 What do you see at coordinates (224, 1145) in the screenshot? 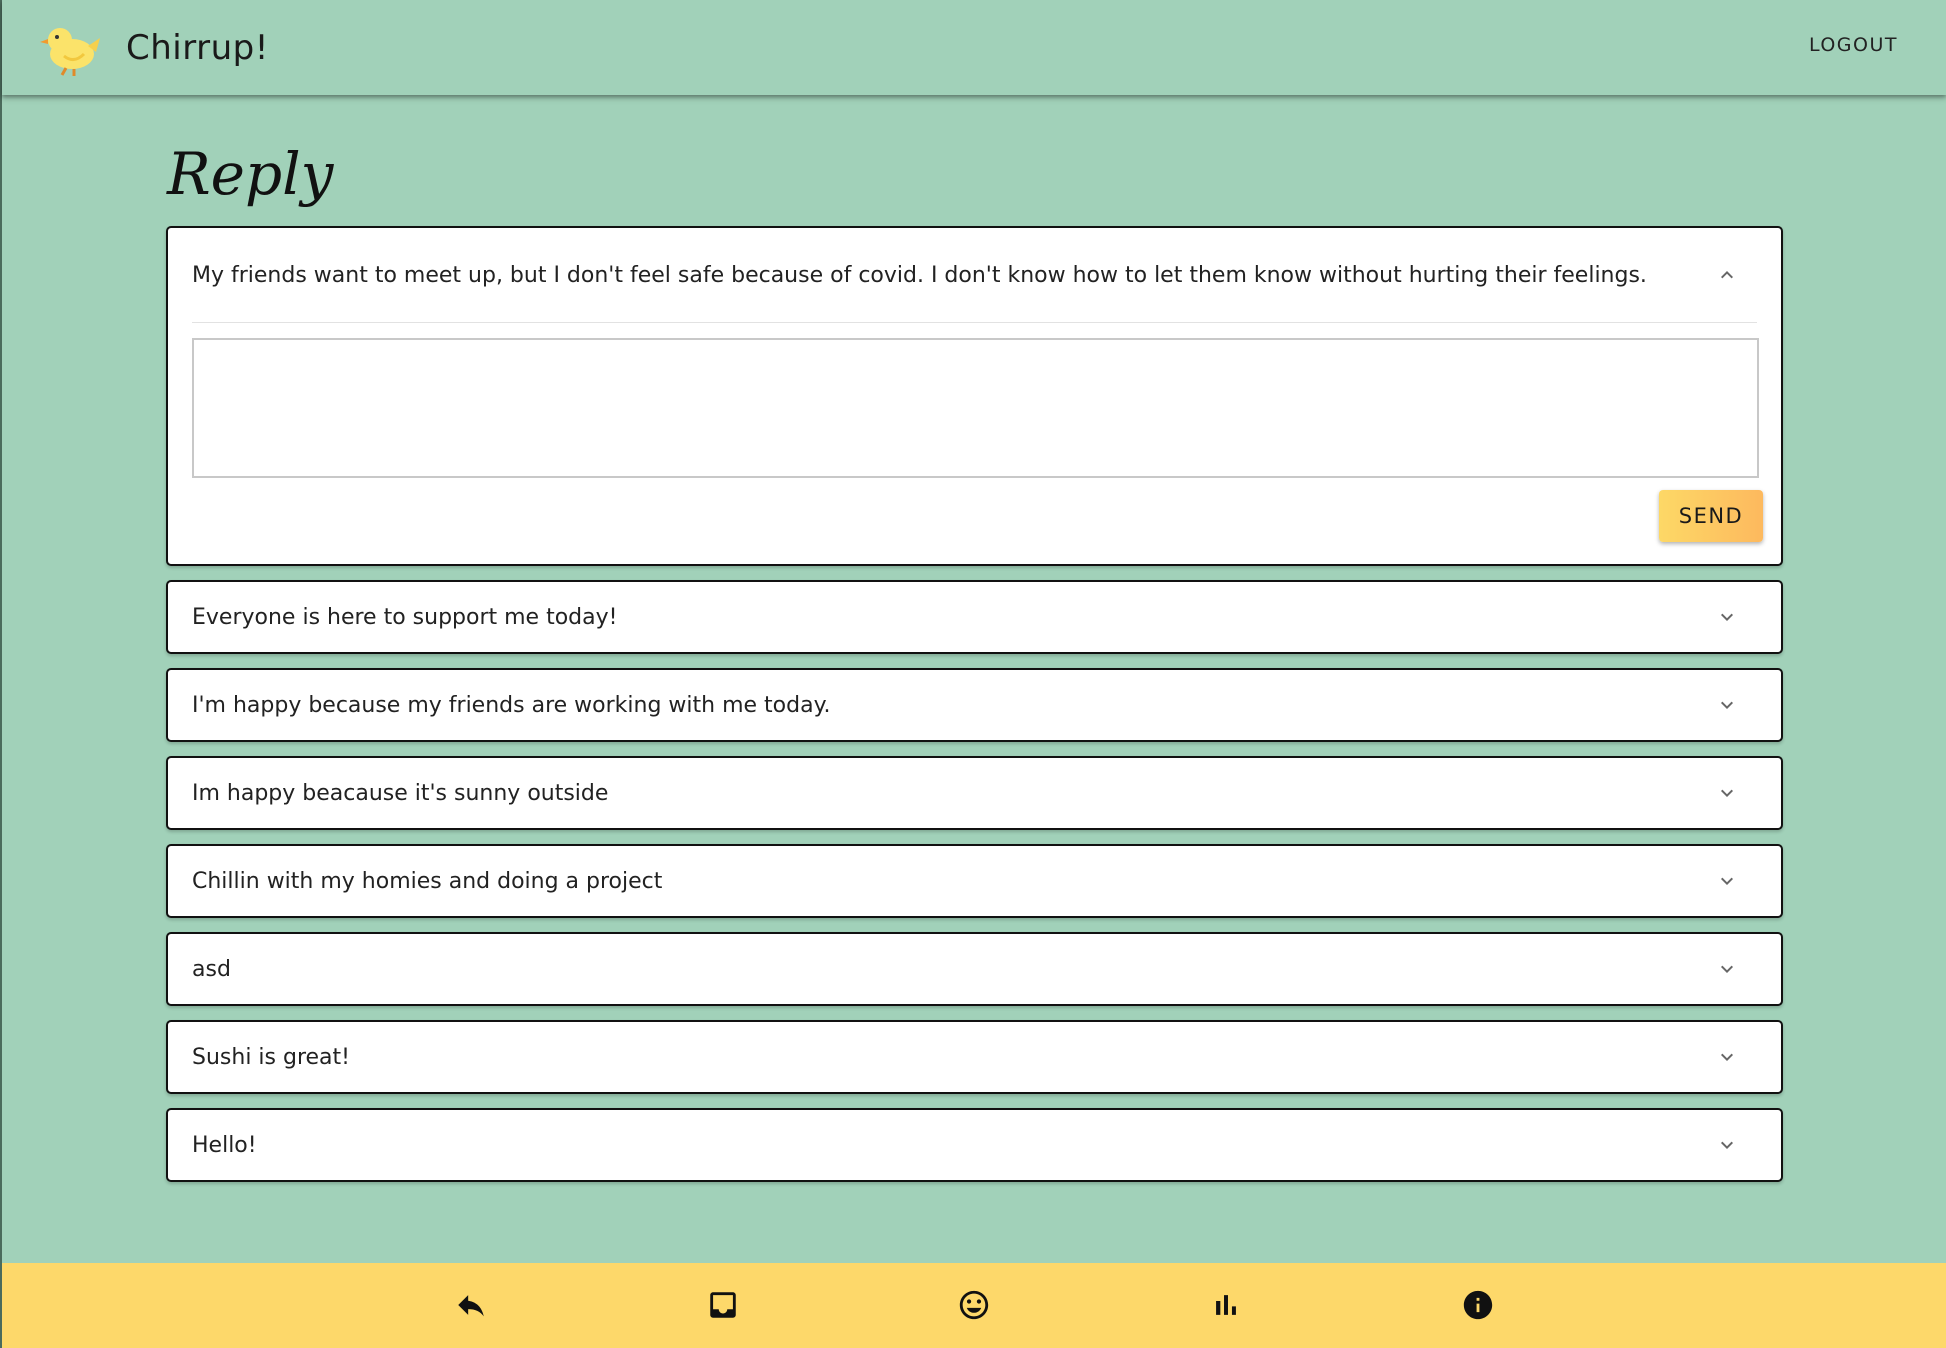
I see `post-text: Hello!` at bounding box center [224, 1145].